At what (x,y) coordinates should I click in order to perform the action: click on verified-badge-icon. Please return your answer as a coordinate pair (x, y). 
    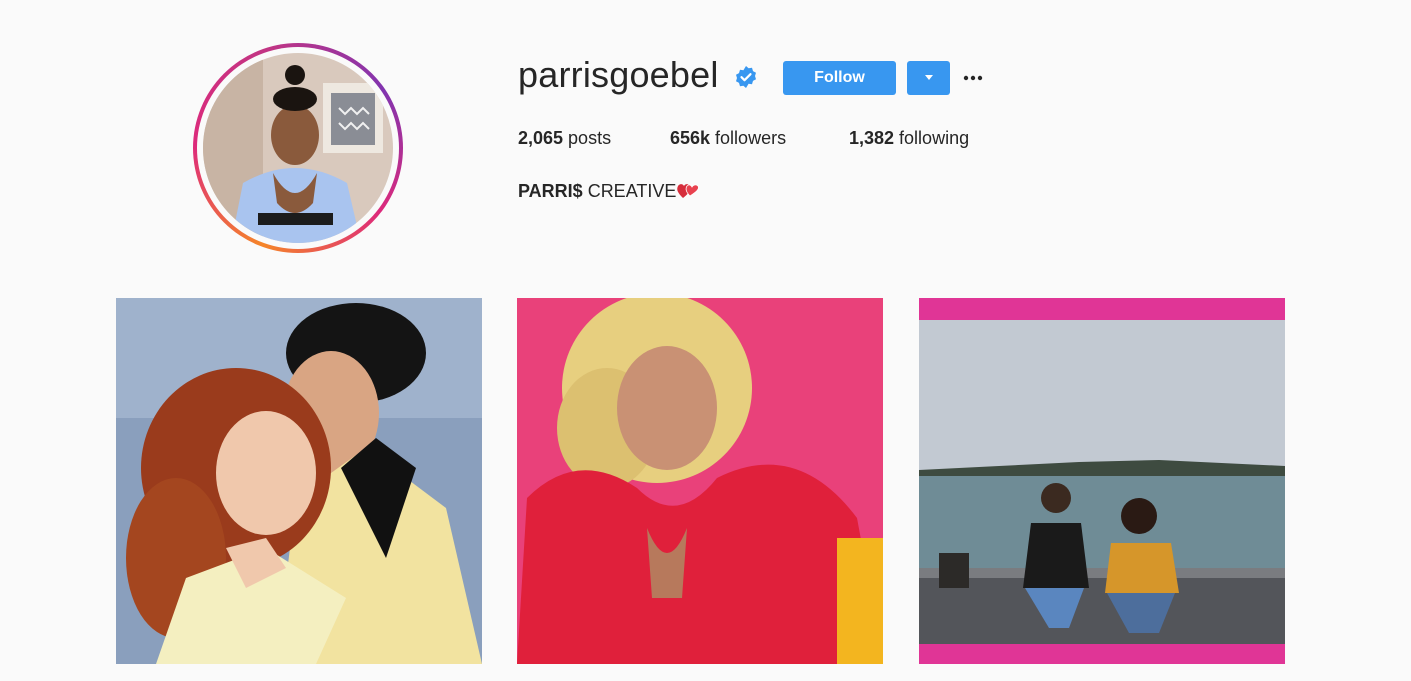
    Looking at the image, I should click on (746, 77).